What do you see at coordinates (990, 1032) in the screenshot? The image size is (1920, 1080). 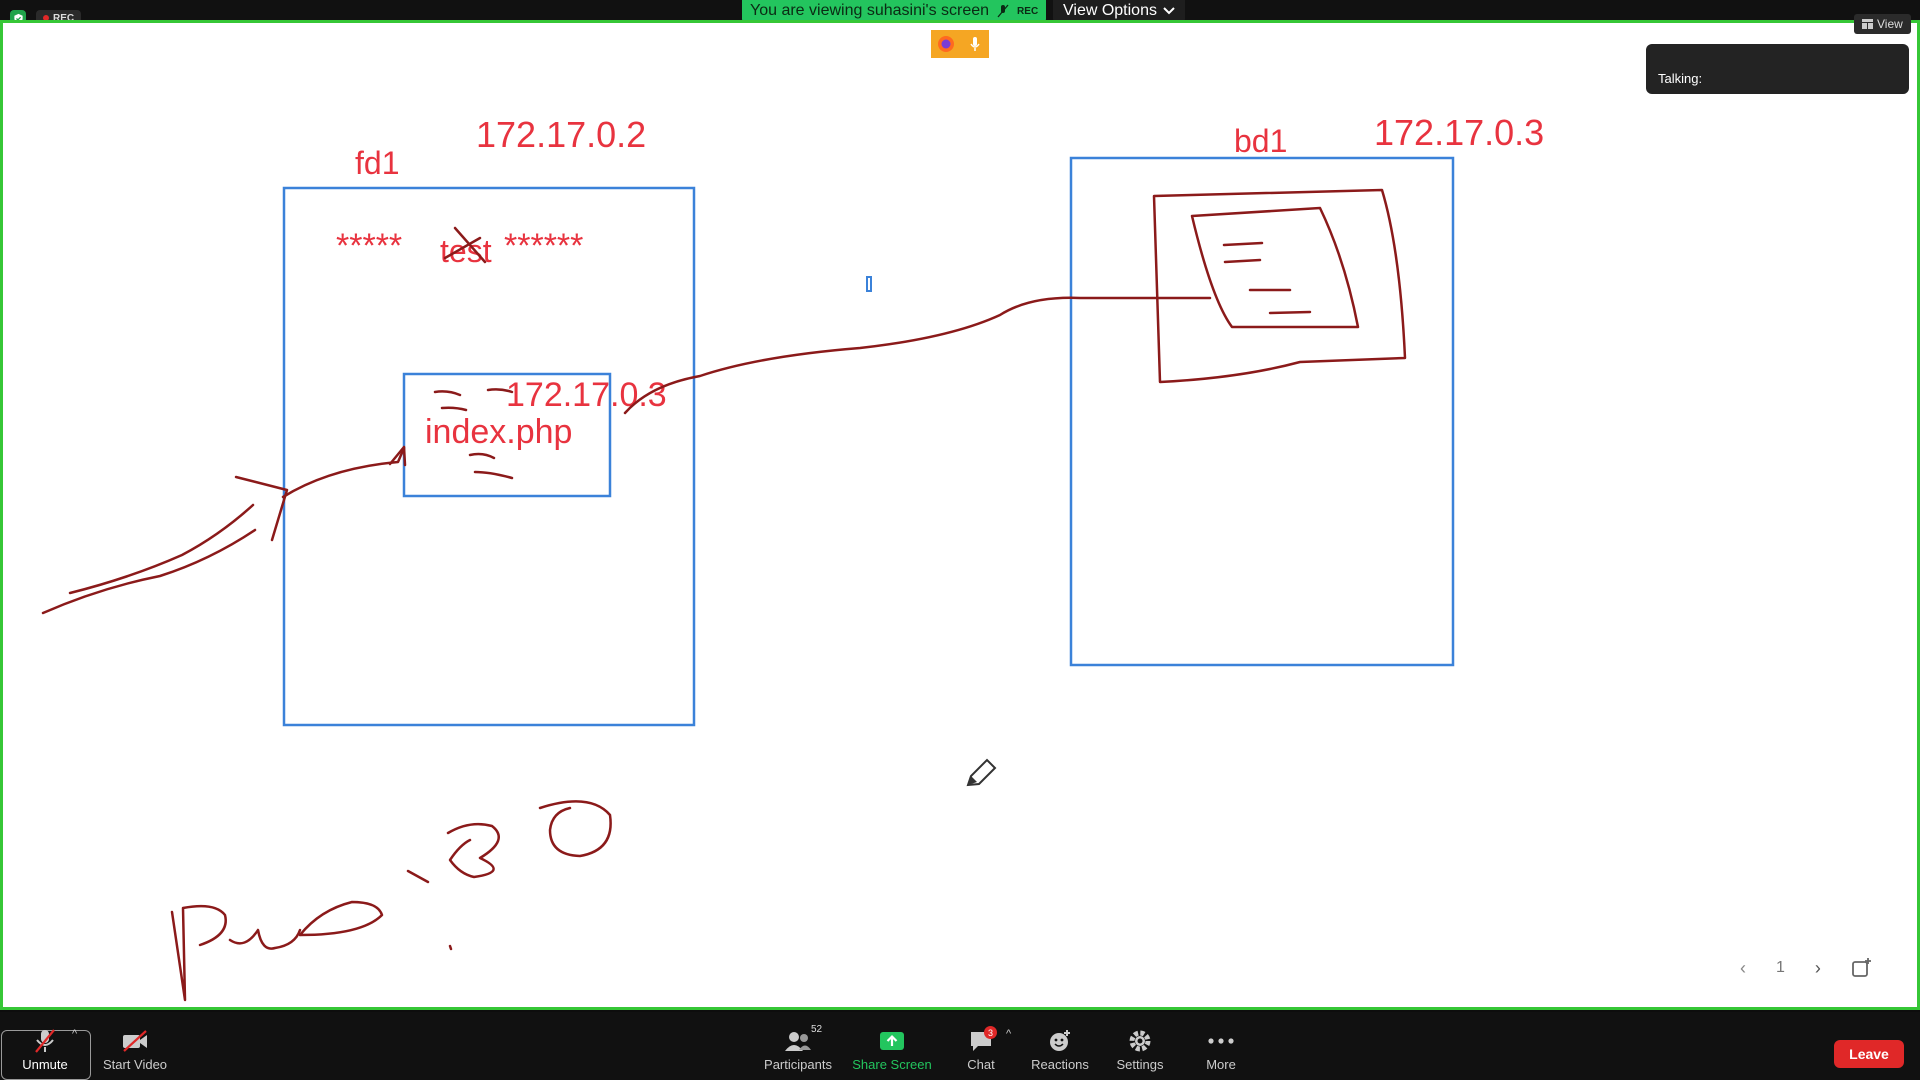 I see `chat-badge: 3` at bounding box center [990, 1032].